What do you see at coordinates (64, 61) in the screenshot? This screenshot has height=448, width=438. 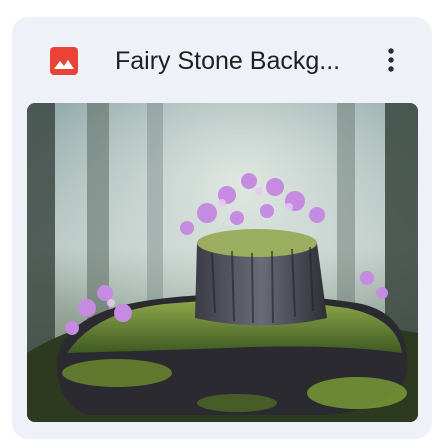 I see `image-file-icon` at bounding box center [64, 61].